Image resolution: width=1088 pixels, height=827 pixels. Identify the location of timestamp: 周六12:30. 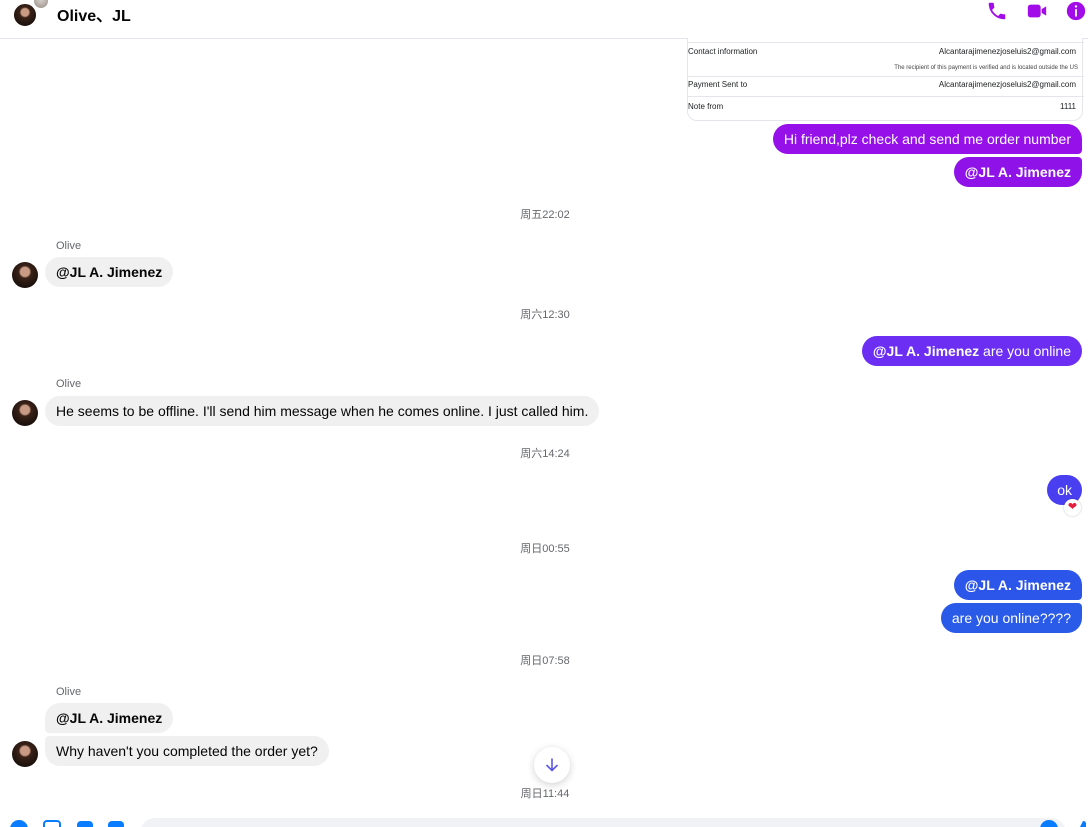
(545, 315).